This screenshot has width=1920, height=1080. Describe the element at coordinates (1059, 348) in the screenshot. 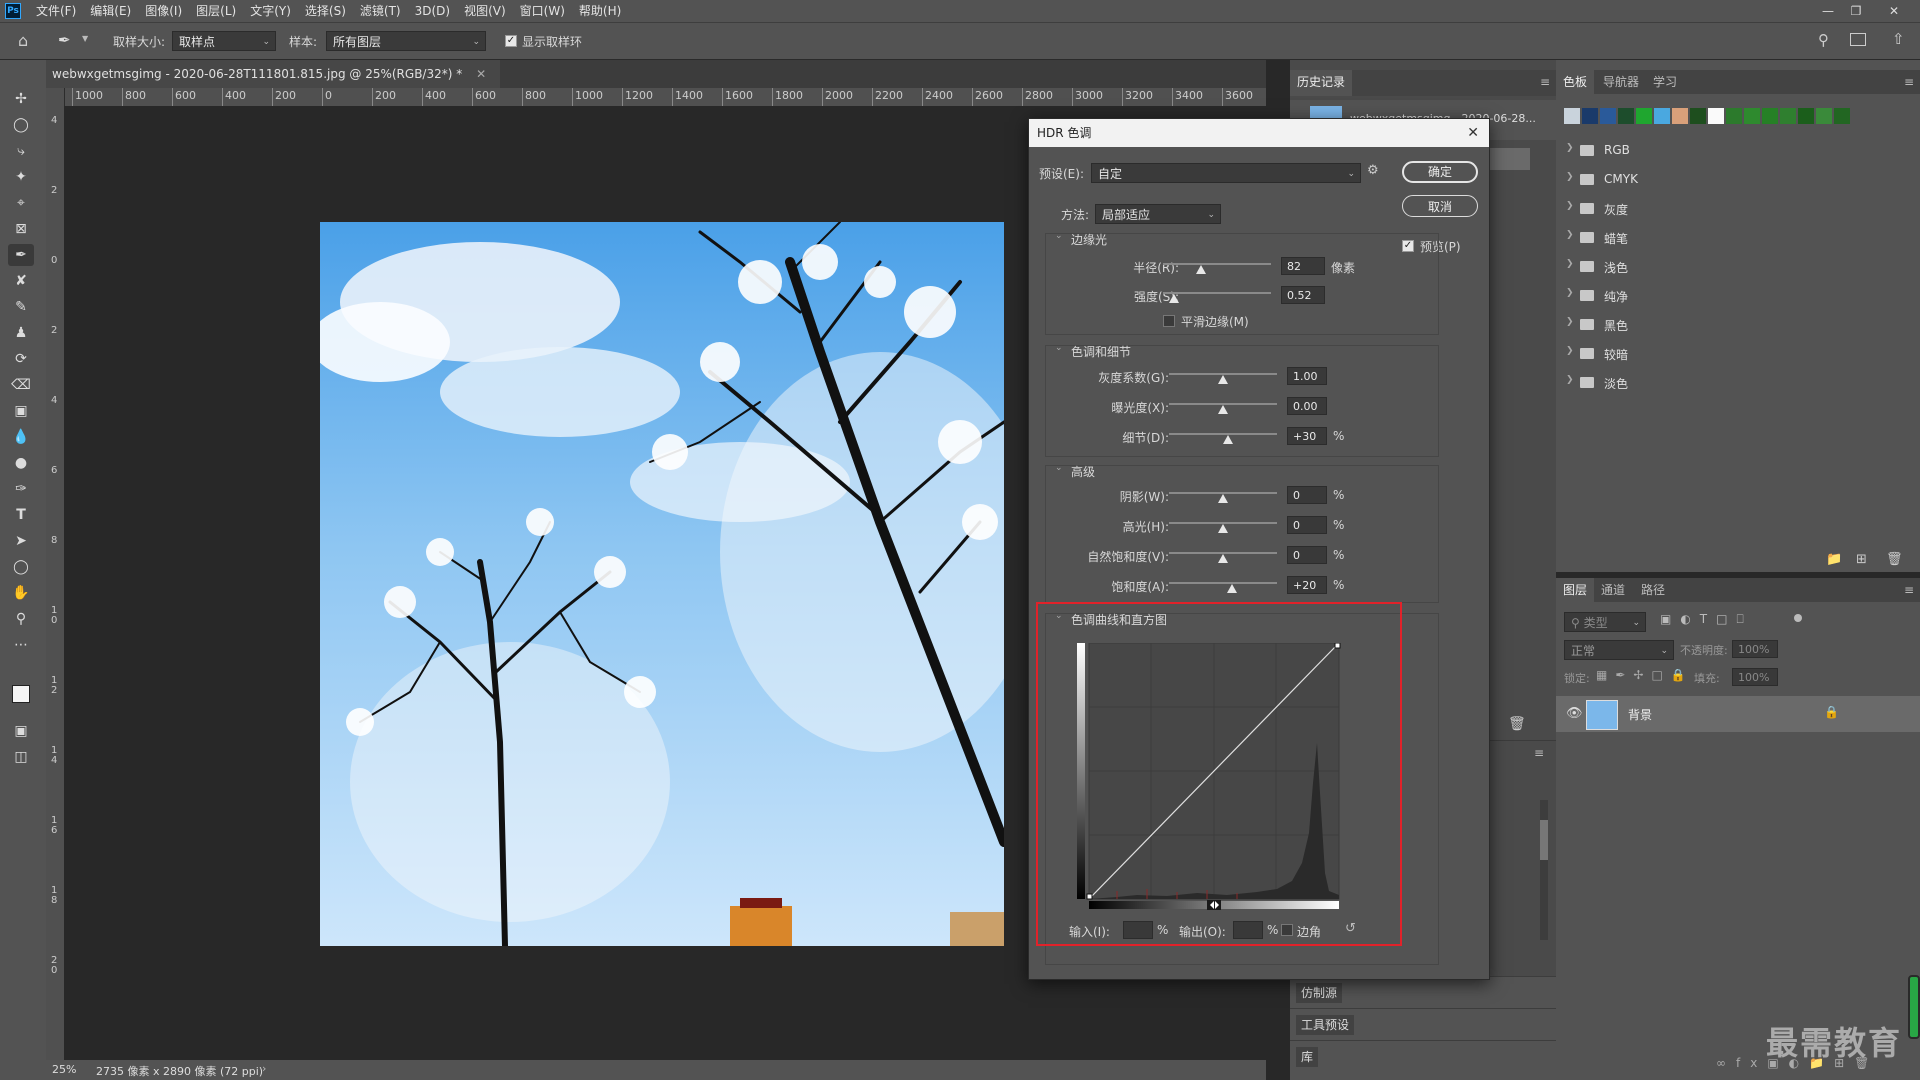

I see `chevron-down-icon: ⌄` at that location.